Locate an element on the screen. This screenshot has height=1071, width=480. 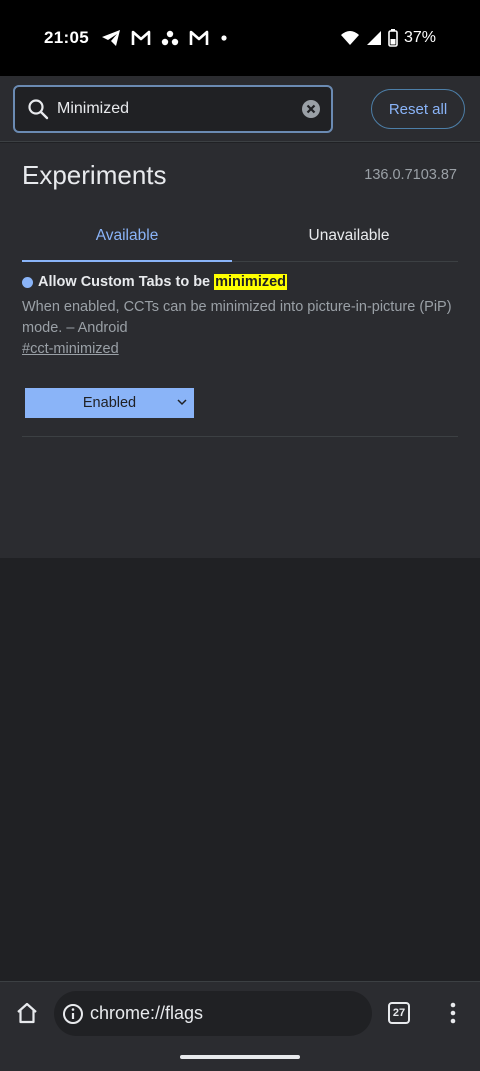
tab-available: Available is located at coordinates (127, 238).